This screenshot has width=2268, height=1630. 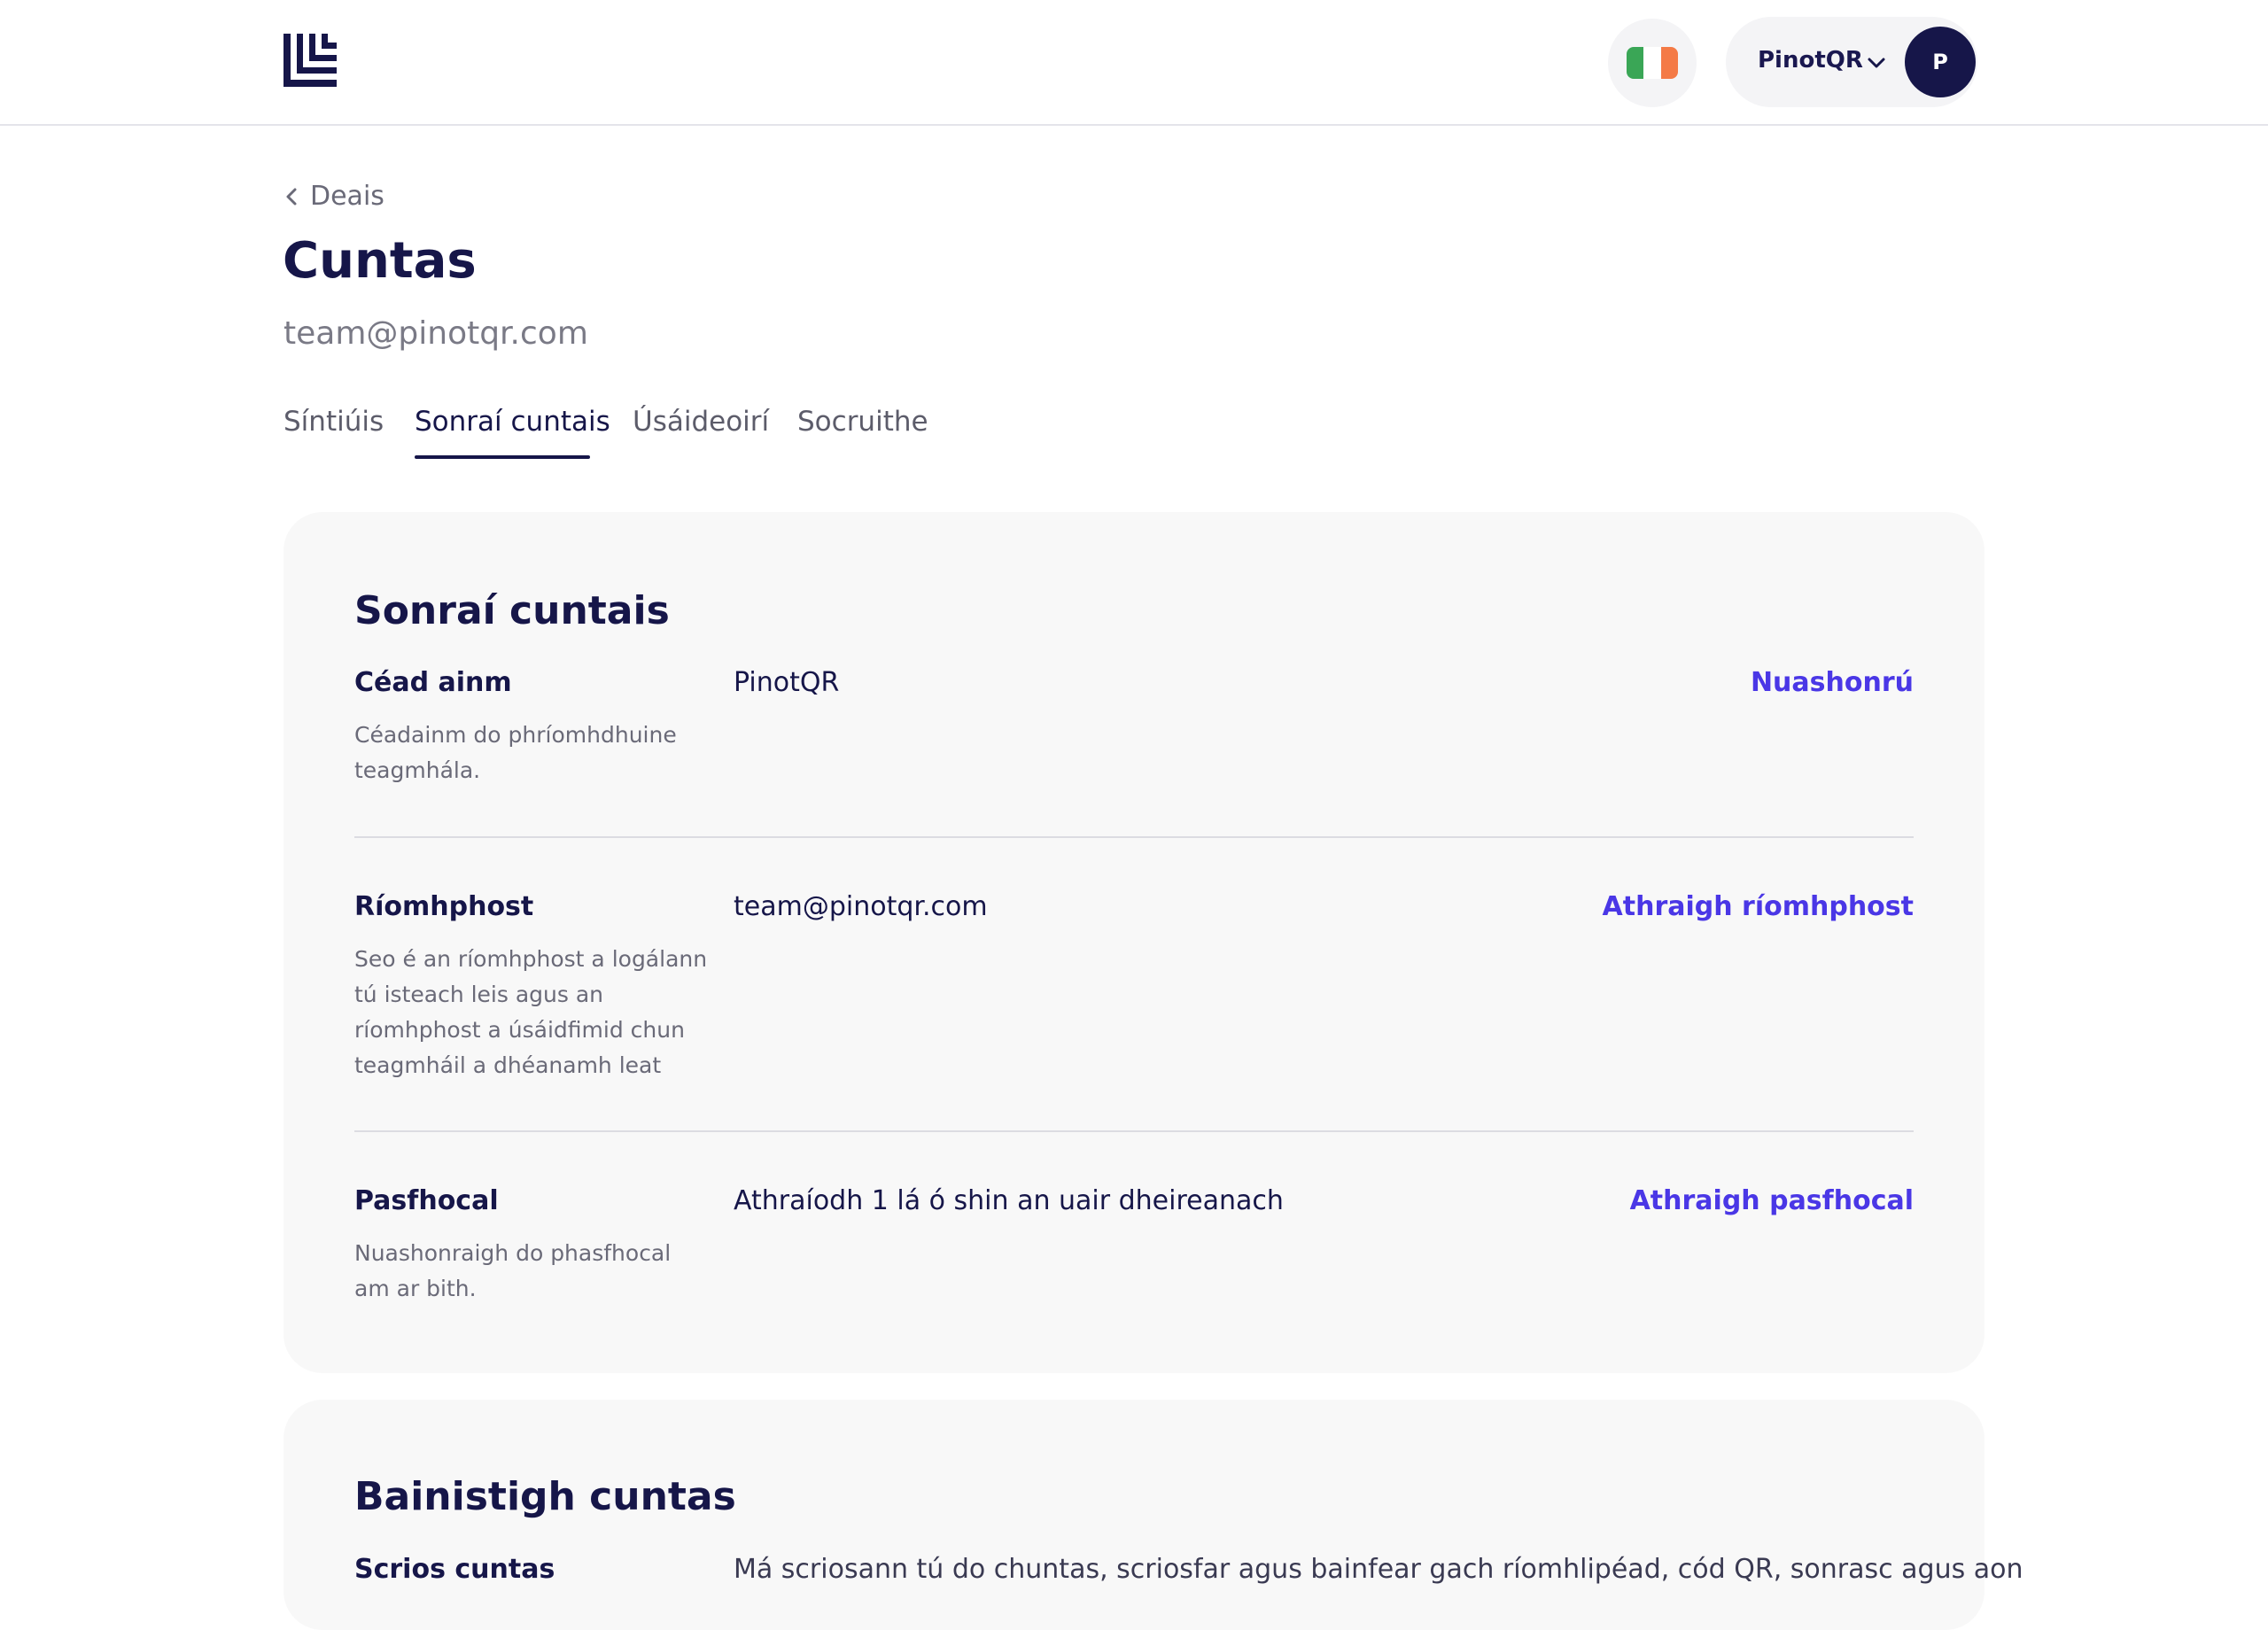 I want to click on ireland-flag-icon, so click(x=1652, y=63).